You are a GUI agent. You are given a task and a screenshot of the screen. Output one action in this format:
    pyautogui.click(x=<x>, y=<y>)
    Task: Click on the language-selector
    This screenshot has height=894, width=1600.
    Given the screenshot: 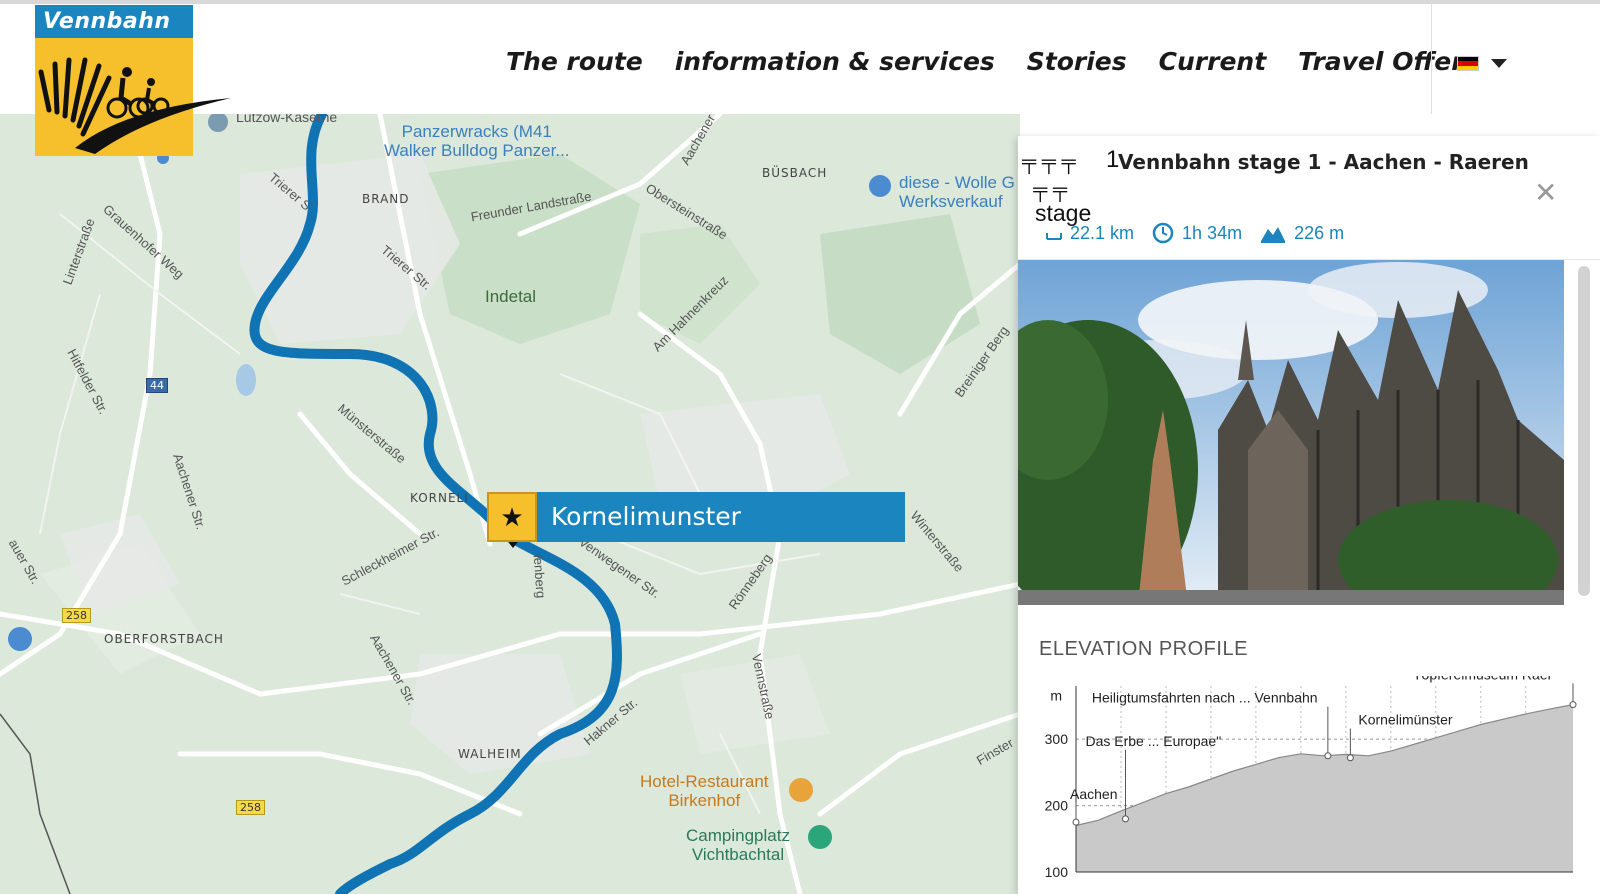 What is the action you would take?
    pyautogui.click(x=1482, y=63)
    